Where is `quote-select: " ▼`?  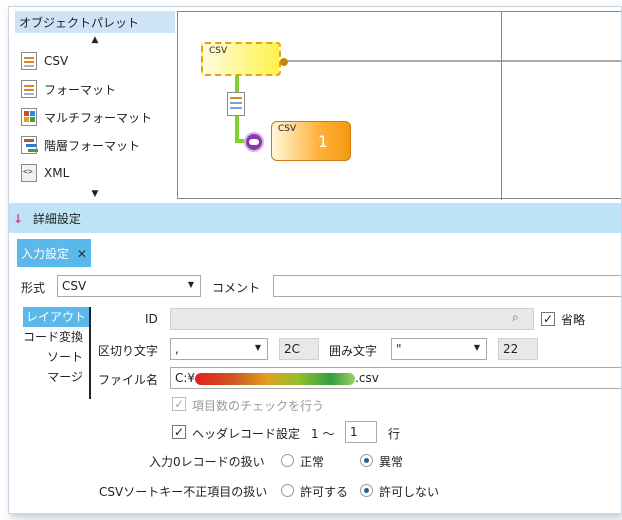 quote-select: " ▼ is located at coordinates (439, 349).